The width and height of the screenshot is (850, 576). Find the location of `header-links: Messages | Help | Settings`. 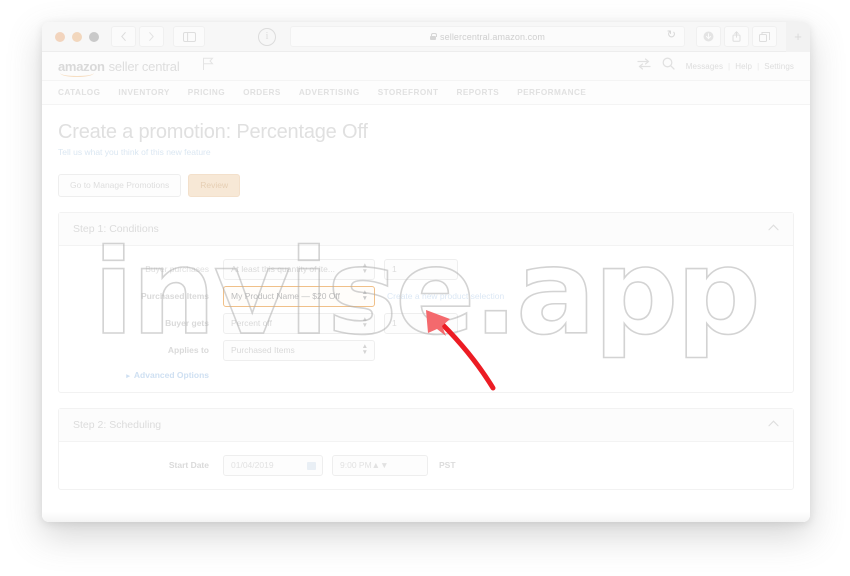

header-links: Messages | Help | Settings is located at coordinates (740, 66).